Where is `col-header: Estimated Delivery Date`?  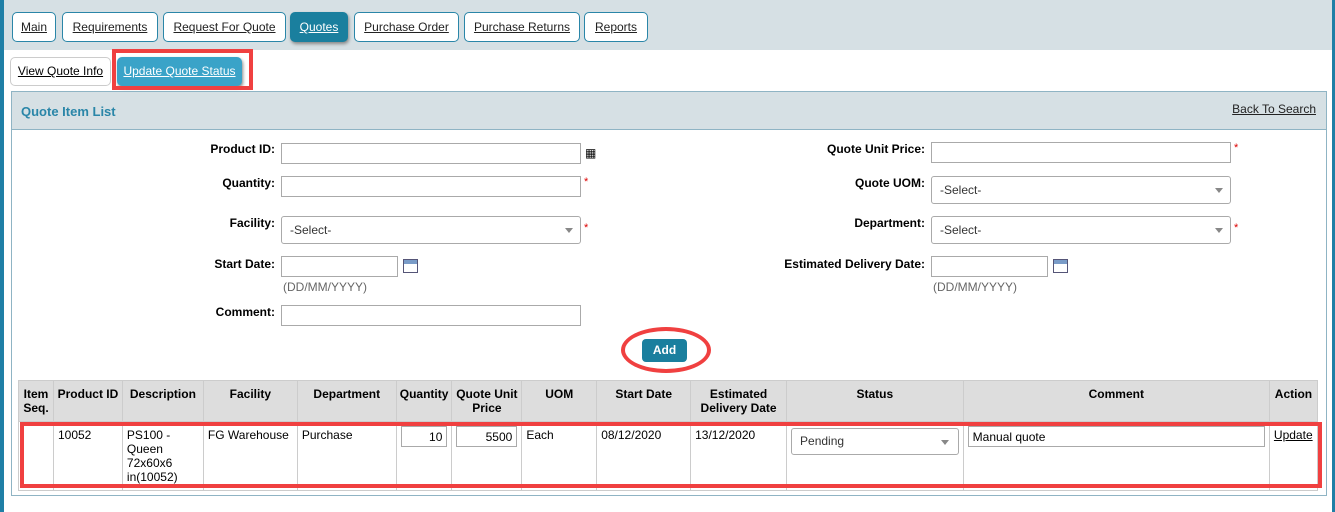
col-header: Estimated Delivery Date is located at coordinates (739, 401).